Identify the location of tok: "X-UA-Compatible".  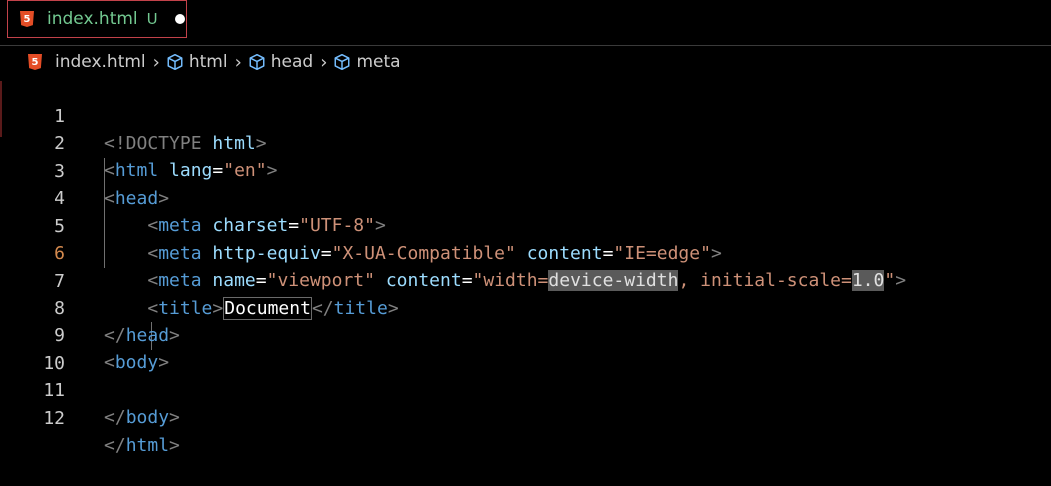
(423, 253).